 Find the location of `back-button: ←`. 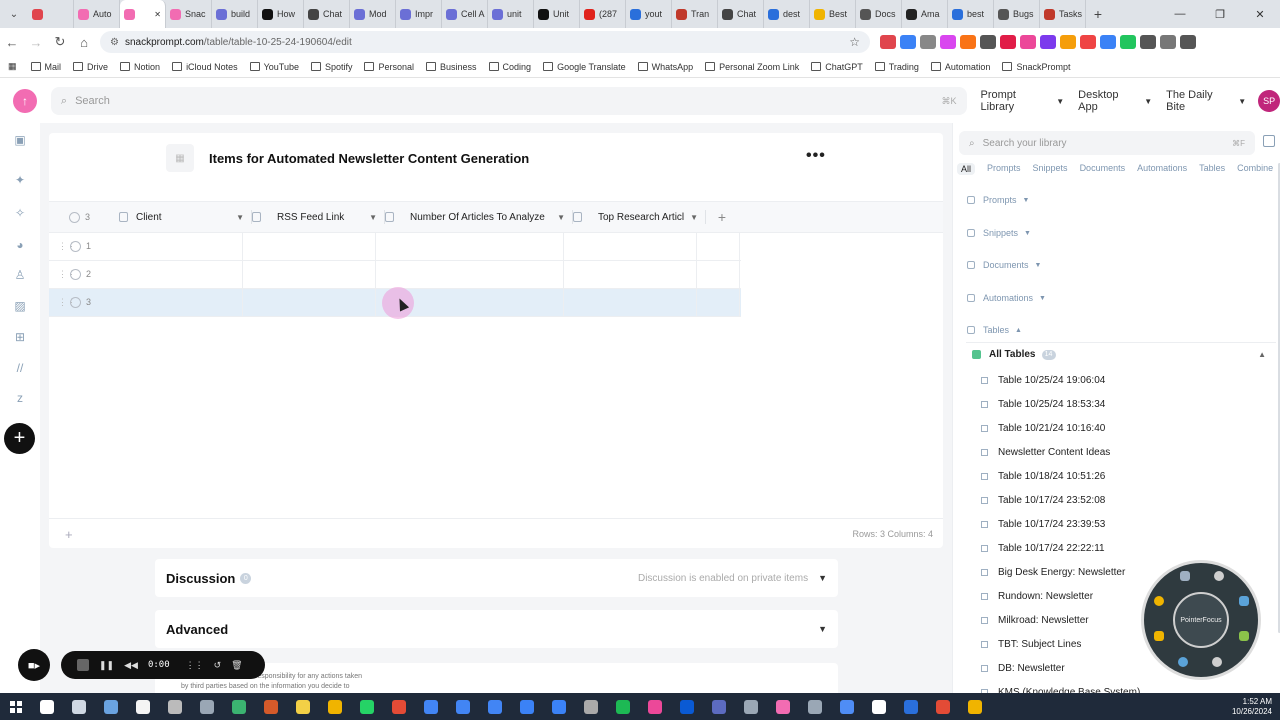

back-button: ← is located at coordinates (12, 42).